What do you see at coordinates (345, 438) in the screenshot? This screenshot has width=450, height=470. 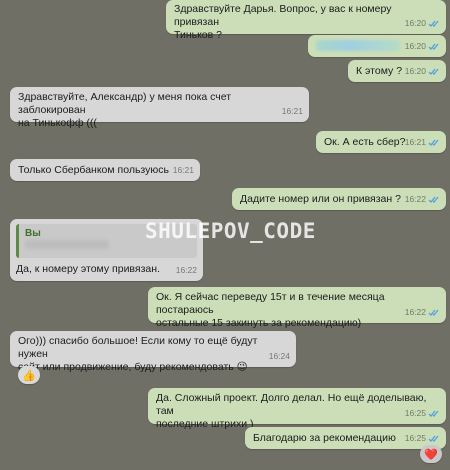 I see `outgoing-message: Благодарю за рекомендацию 16:25` at bounding box center [345, 438].